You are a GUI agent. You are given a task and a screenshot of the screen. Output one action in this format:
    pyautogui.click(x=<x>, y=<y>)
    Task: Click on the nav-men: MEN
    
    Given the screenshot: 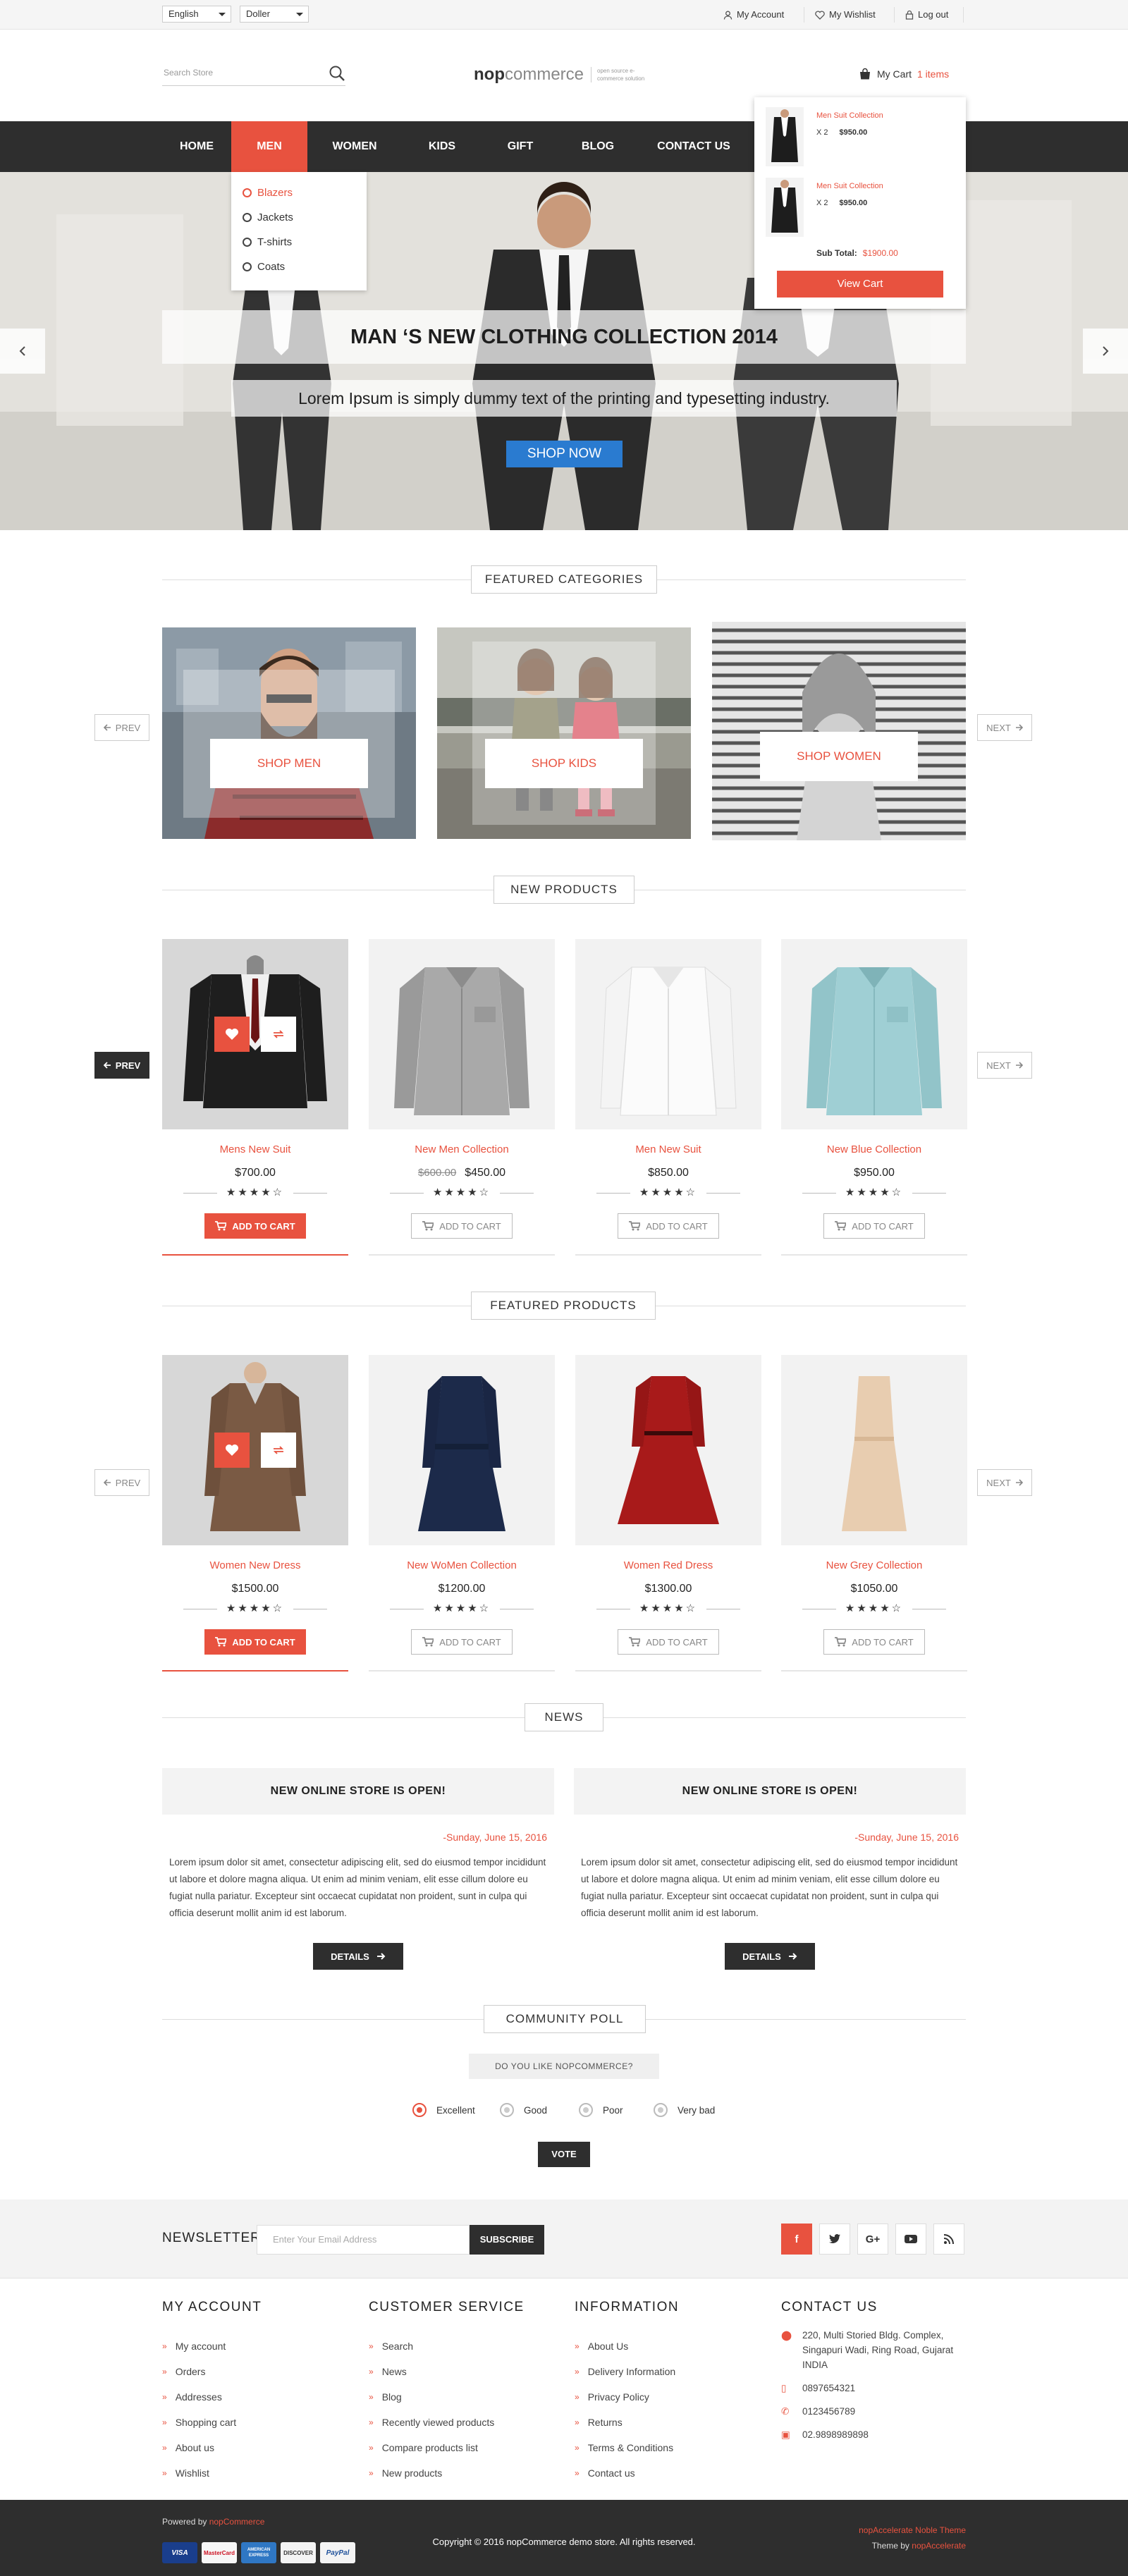 What is the action you would take?
    pyautogui.click(x=269, y=146)
    